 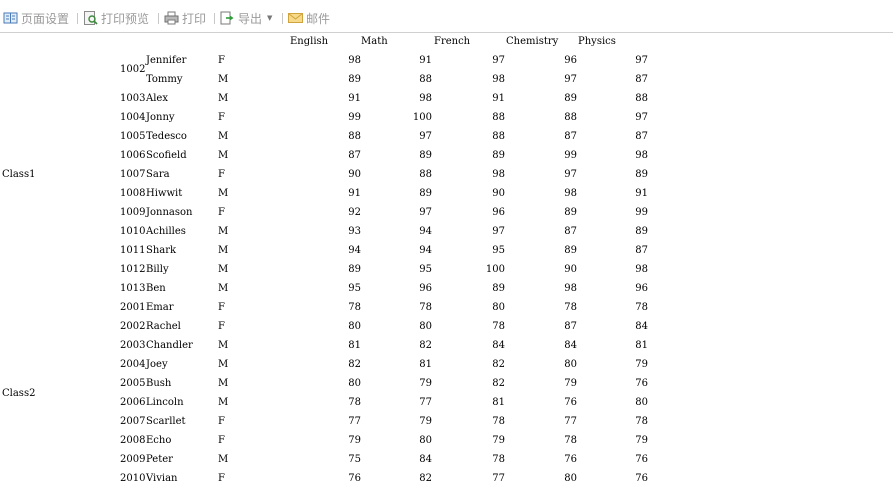 What do you see at coordinates (165, 402) in the screenshot?
I see `student-name: Lincoln` at bounding box center [165, 402].